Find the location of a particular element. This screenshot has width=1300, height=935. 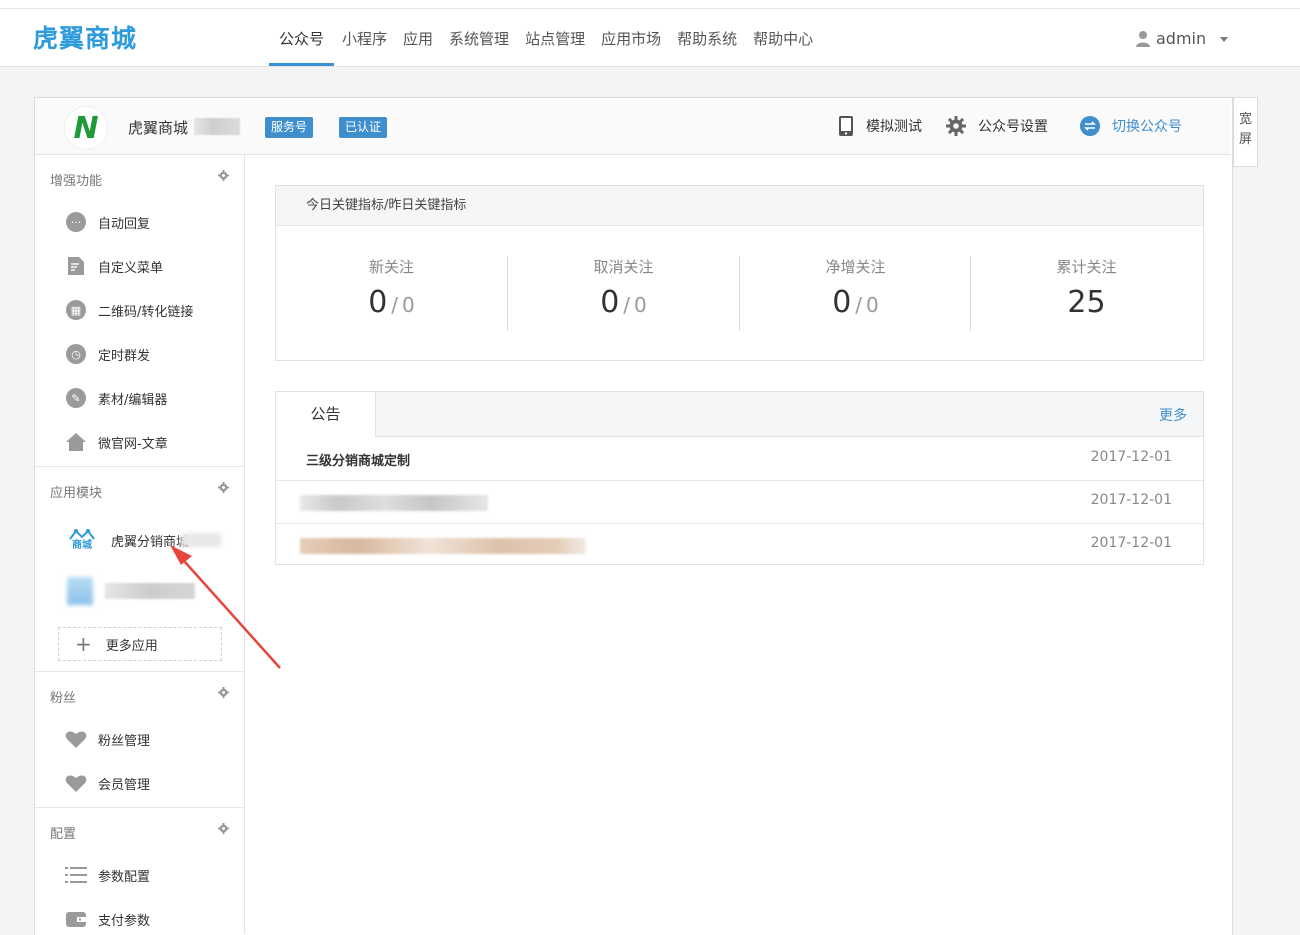

nav-official-account: 公众号 is located at coordinates (302, 45).